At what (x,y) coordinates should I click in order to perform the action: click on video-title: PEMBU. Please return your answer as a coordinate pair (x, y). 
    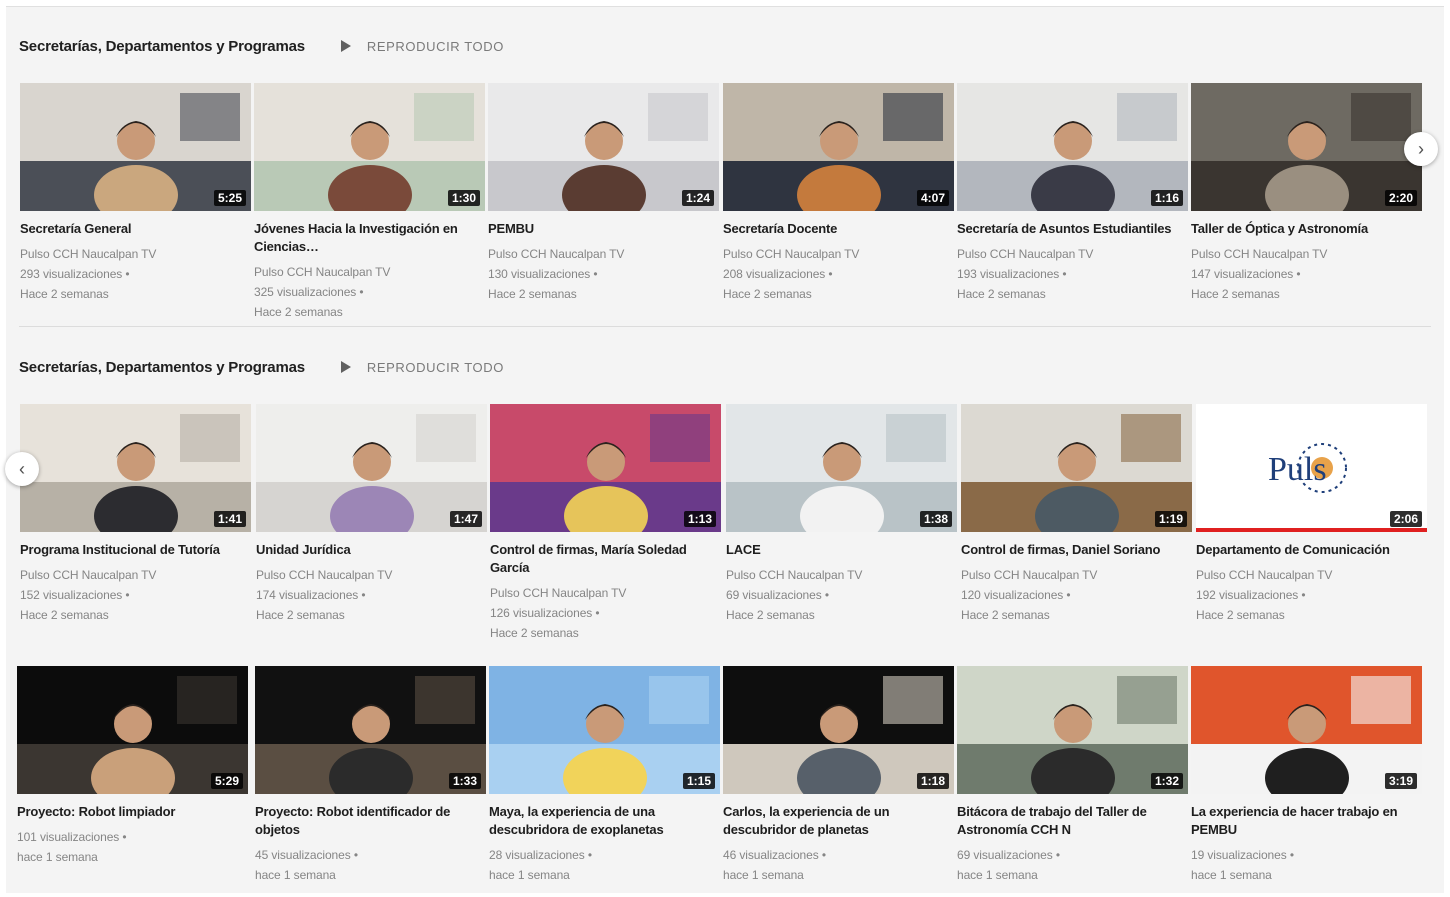
    Looking at the image, I should click on (603, 229).